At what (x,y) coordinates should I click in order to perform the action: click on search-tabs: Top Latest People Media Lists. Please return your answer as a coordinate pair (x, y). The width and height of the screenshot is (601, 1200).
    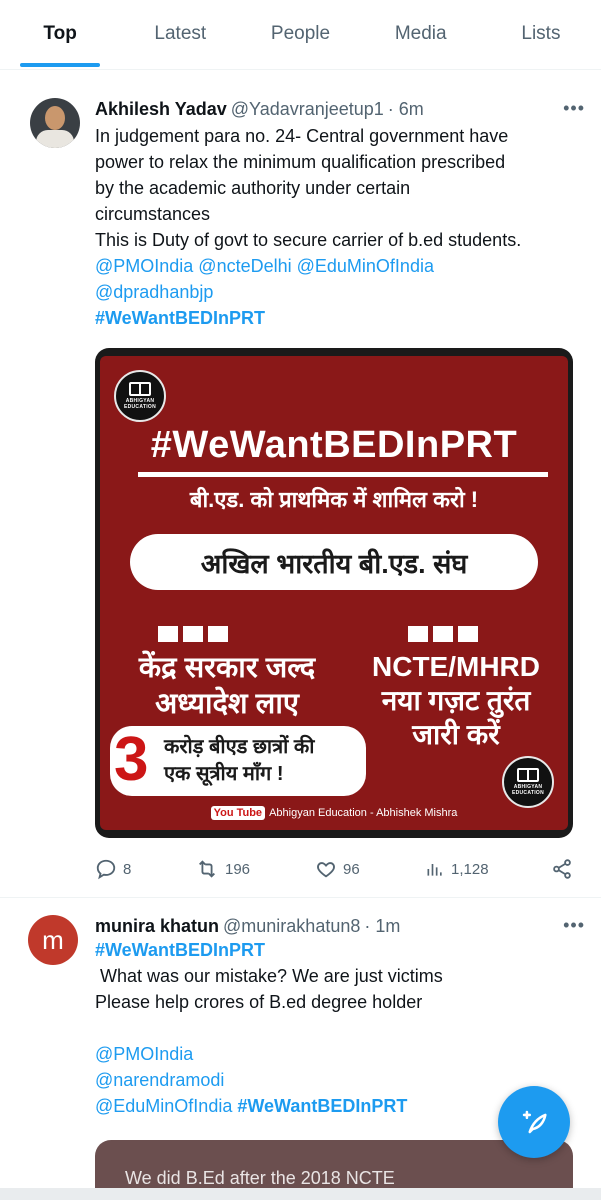
    Looking at the image, I should click on (300, 35).